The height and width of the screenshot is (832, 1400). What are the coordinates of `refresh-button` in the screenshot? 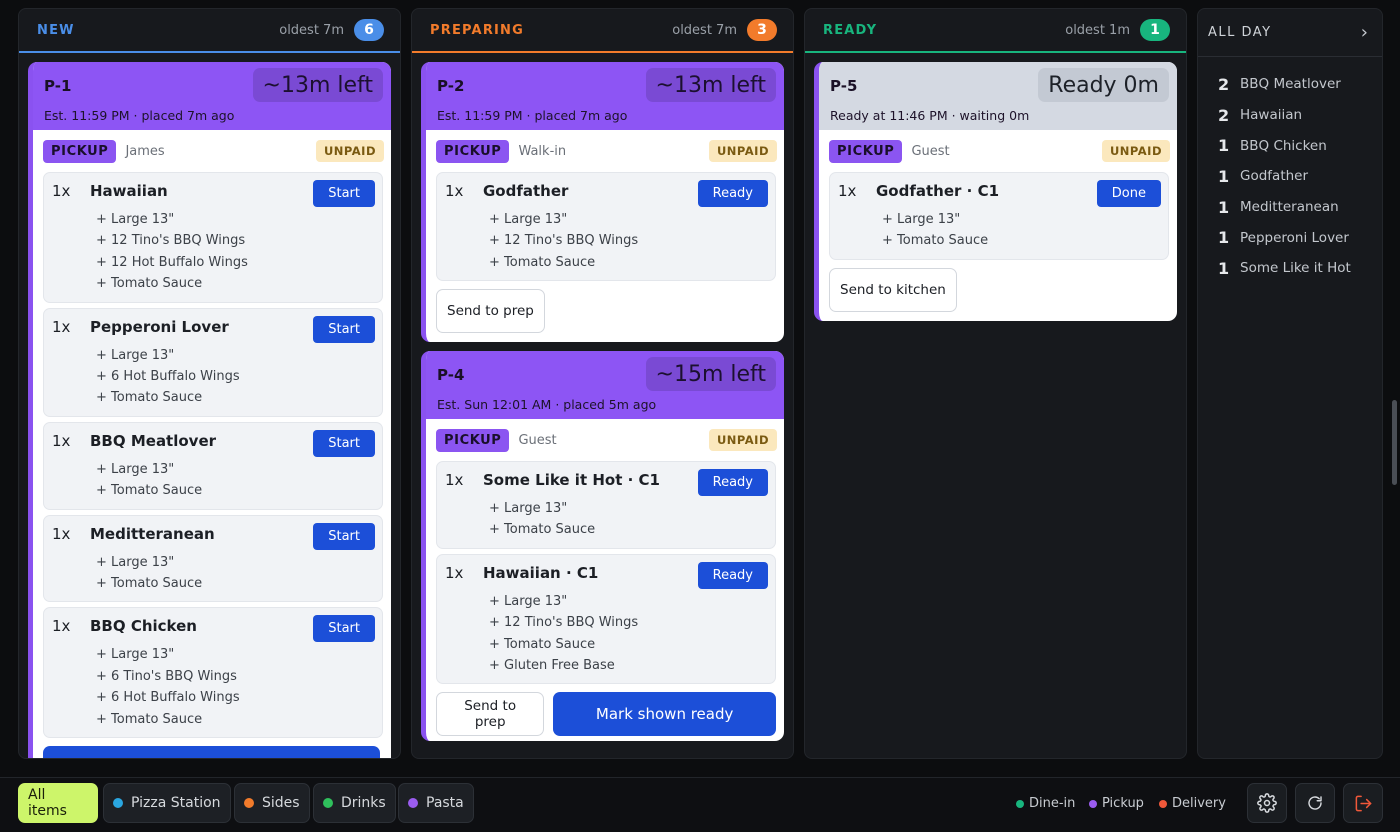 It's located at (1315, 803).